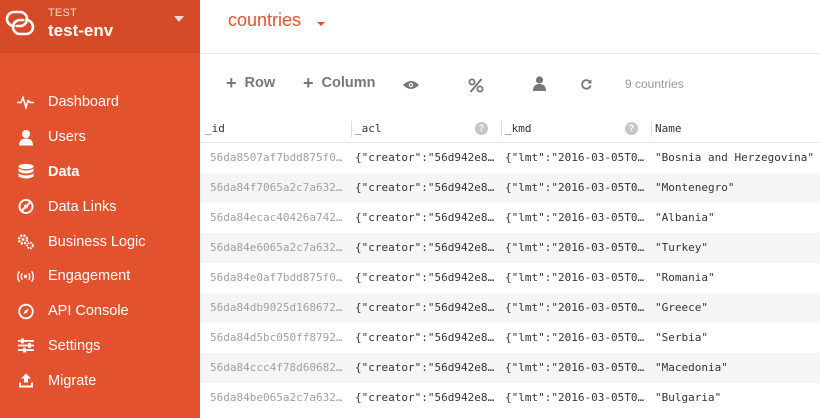 The height and width of the screenshot is (418, 820). I want to click on user-permissions-icon, so click(539, 83).